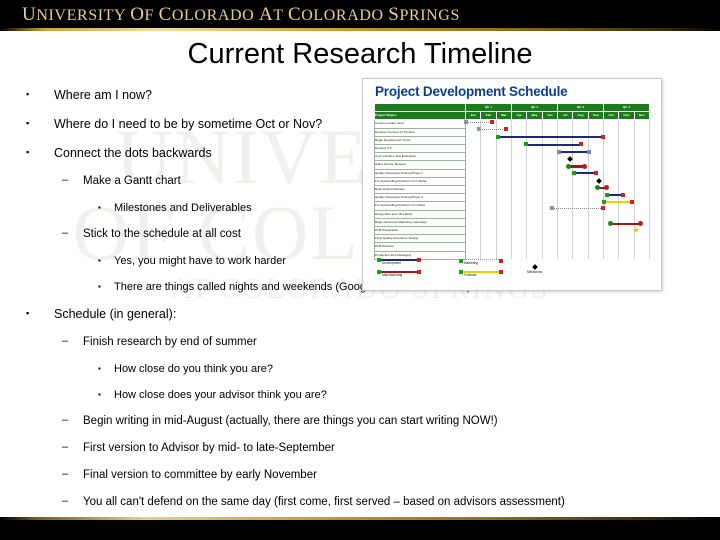 The height and width of the screenshot is (540, 720). I want to click on gantt-task-name: Design Box and CD Labels, so click(420, 214).